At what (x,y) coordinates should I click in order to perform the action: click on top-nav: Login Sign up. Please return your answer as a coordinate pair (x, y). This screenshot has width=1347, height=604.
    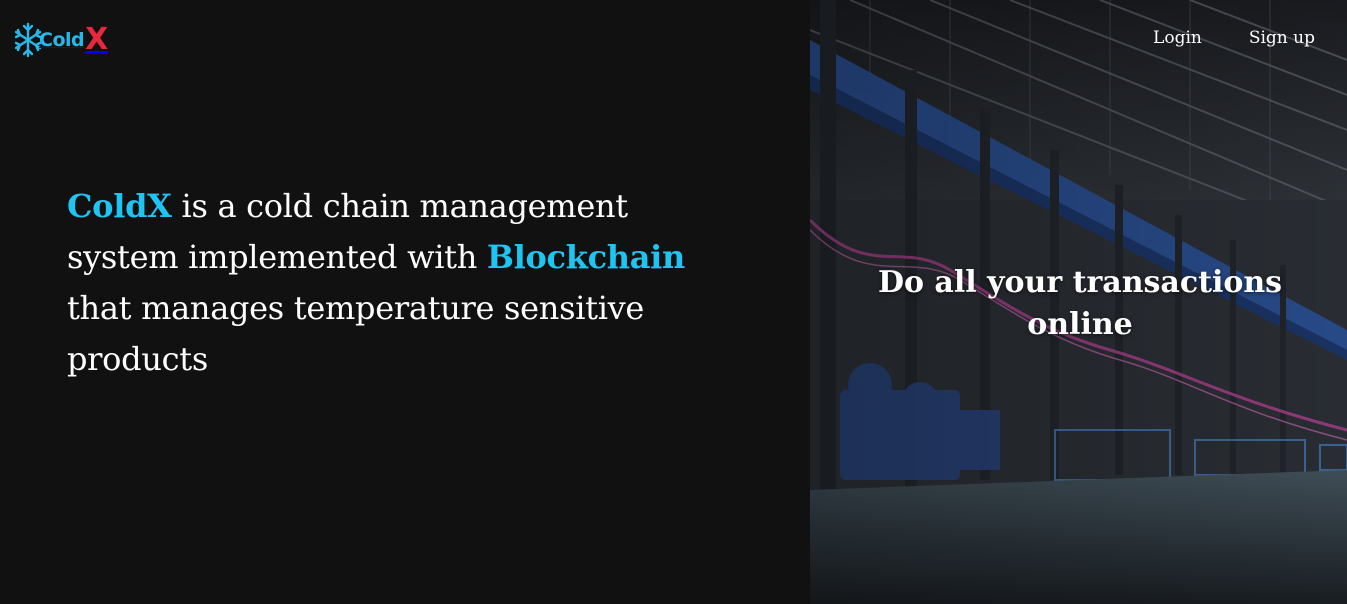
    Looking at the image, I should click on (1234, 38).